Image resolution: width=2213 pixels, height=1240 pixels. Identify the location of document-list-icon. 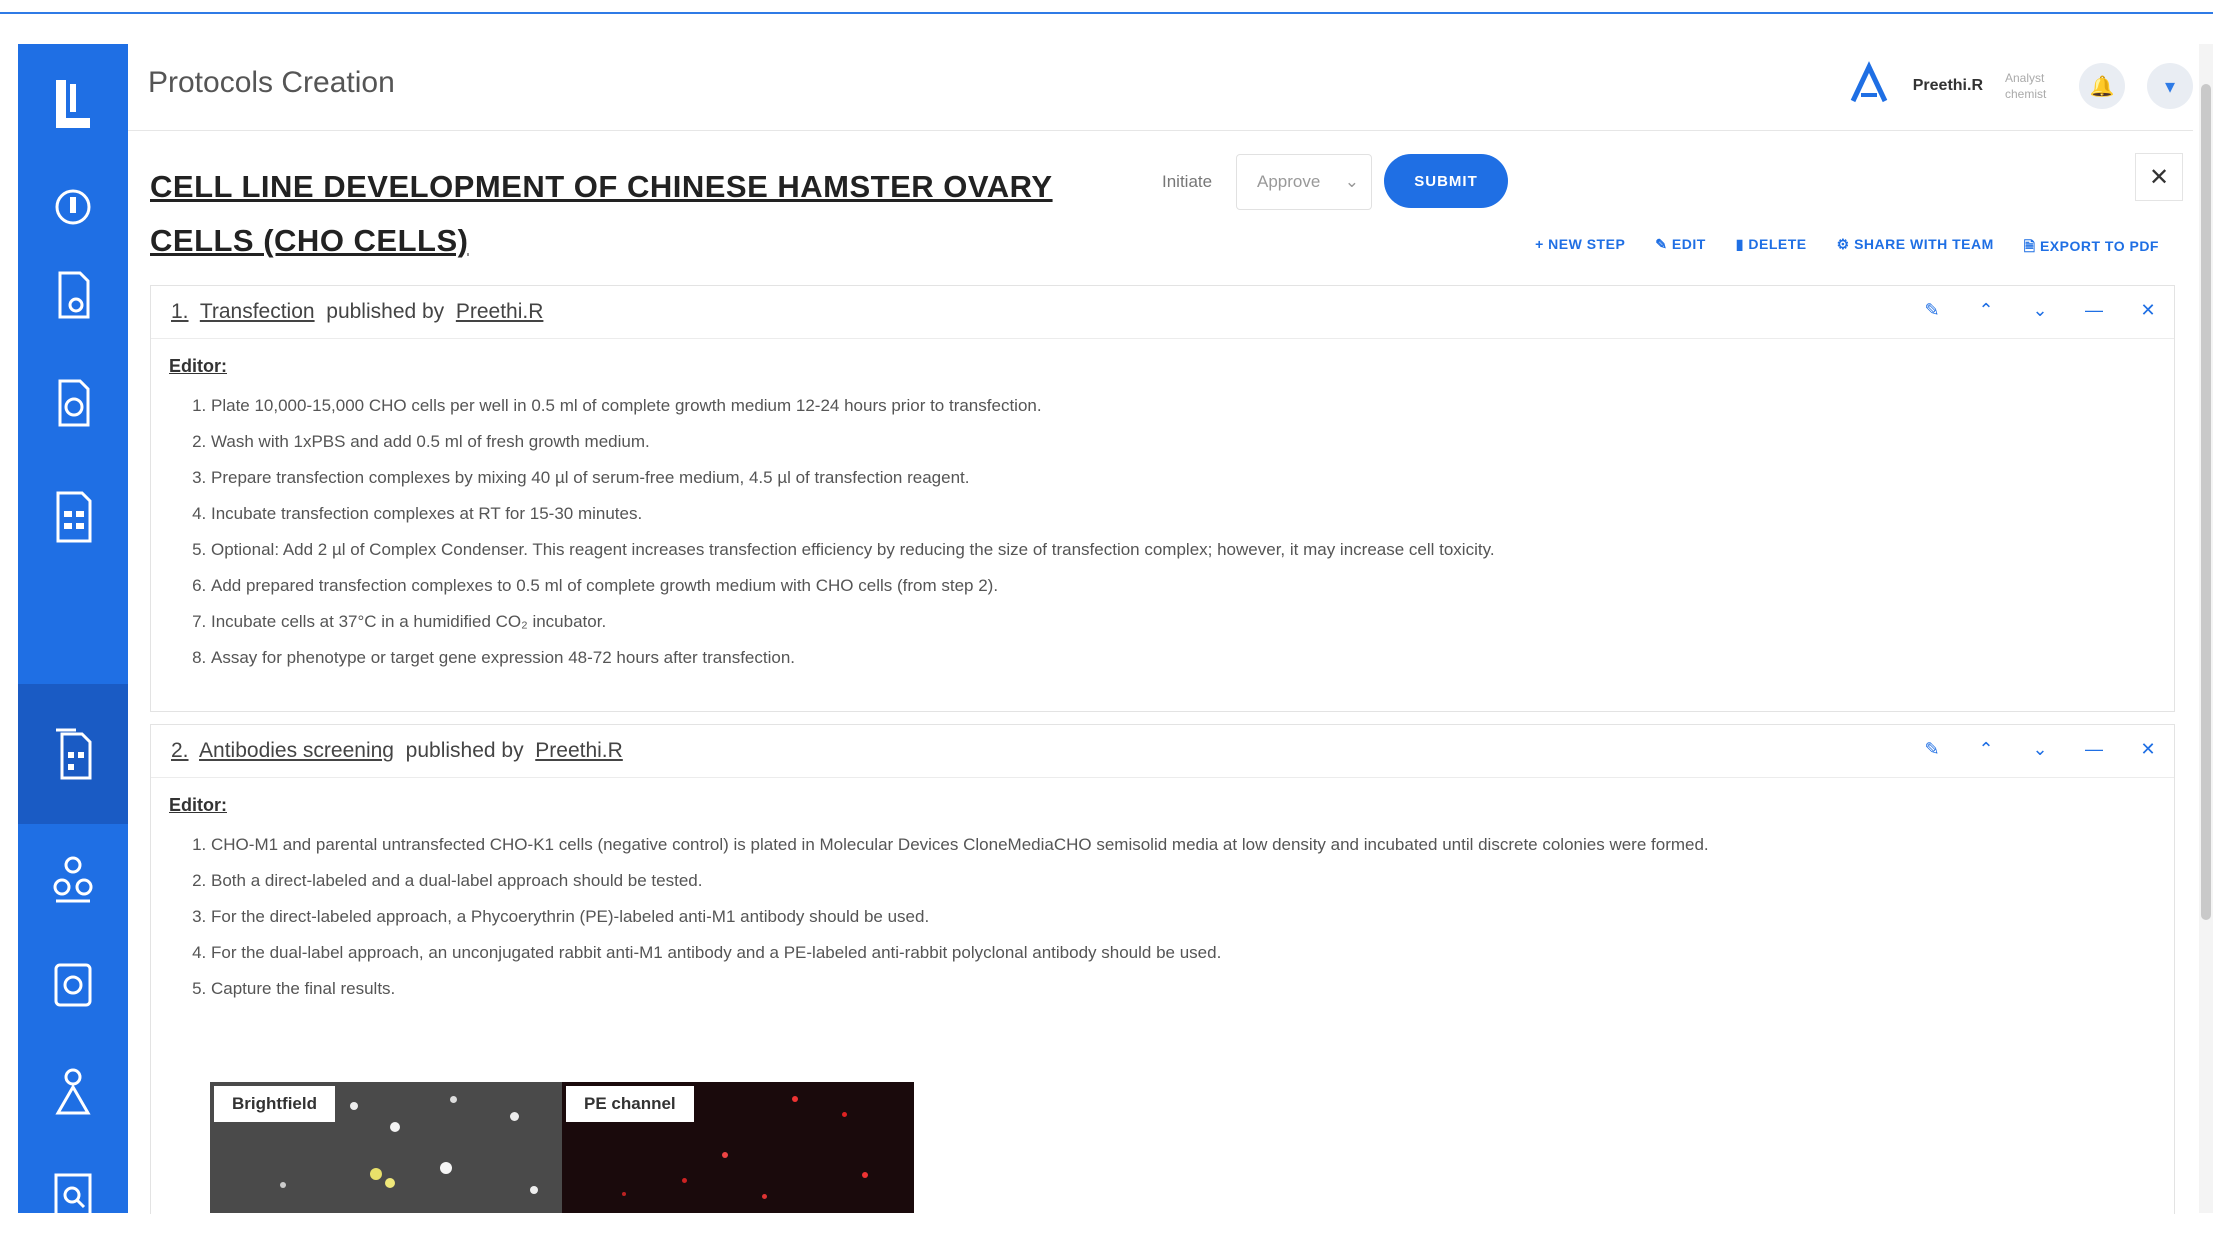
(74, 517).